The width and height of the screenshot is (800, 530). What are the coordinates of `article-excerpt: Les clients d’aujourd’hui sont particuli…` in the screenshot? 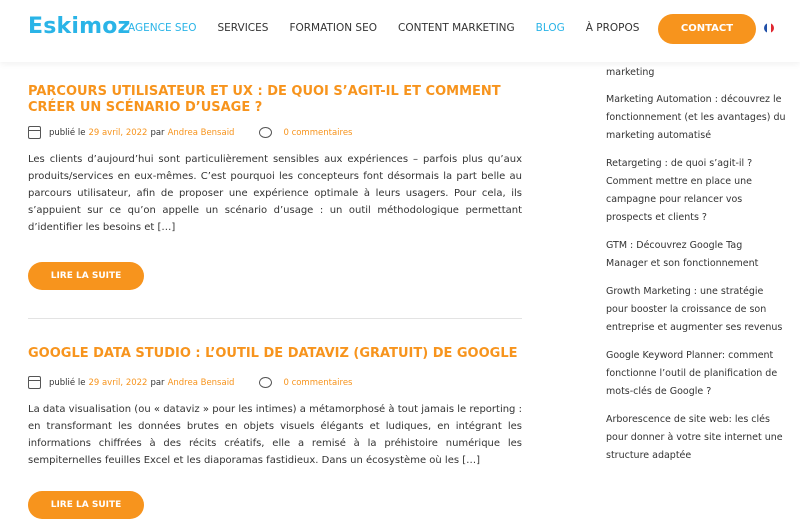 It's located at (275, 193).